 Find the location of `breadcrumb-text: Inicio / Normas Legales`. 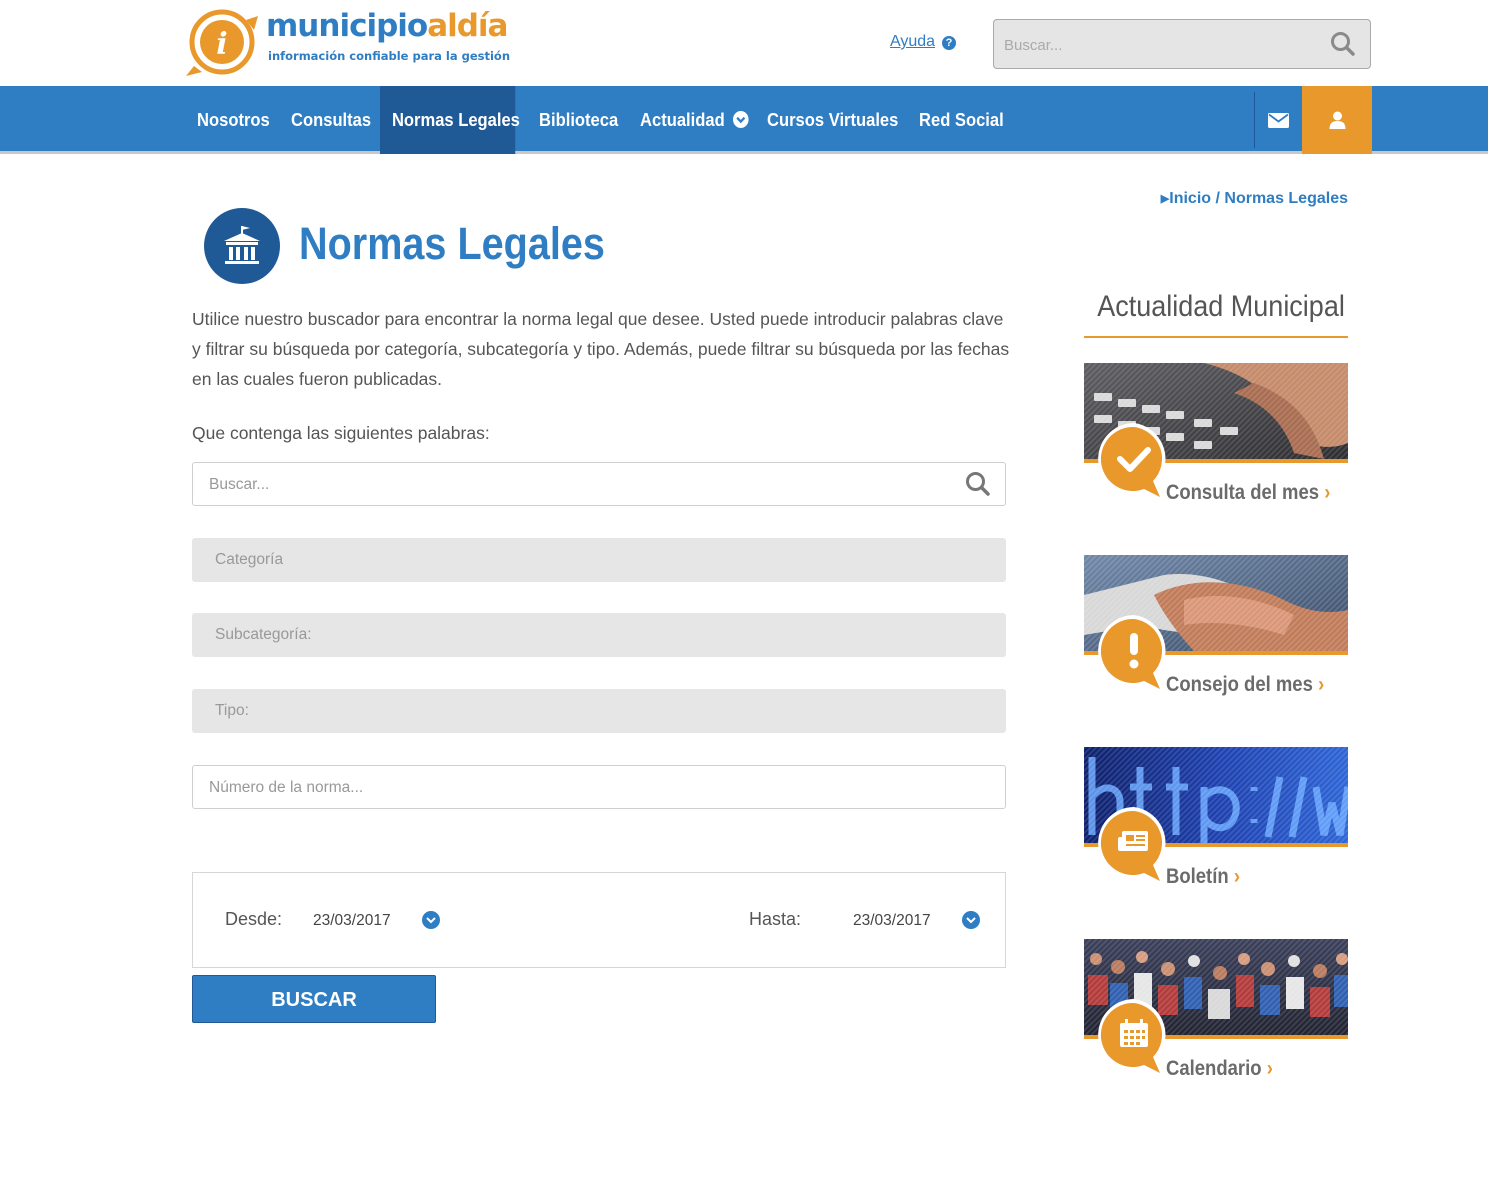

breadcrumb-text: Inicio / Normas Legales is located at coordinates (1258, 198).